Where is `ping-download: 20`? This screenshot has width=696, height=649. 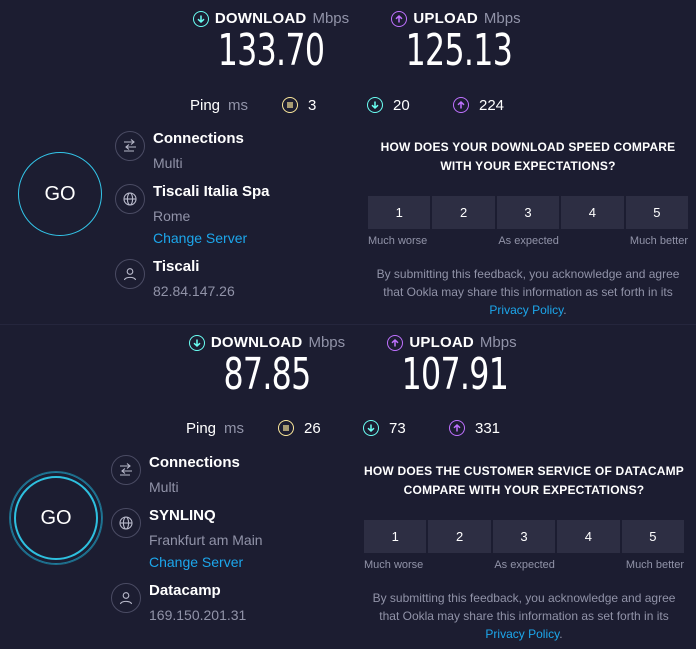
ping-download: 20 is located at coordinates (388, 105).